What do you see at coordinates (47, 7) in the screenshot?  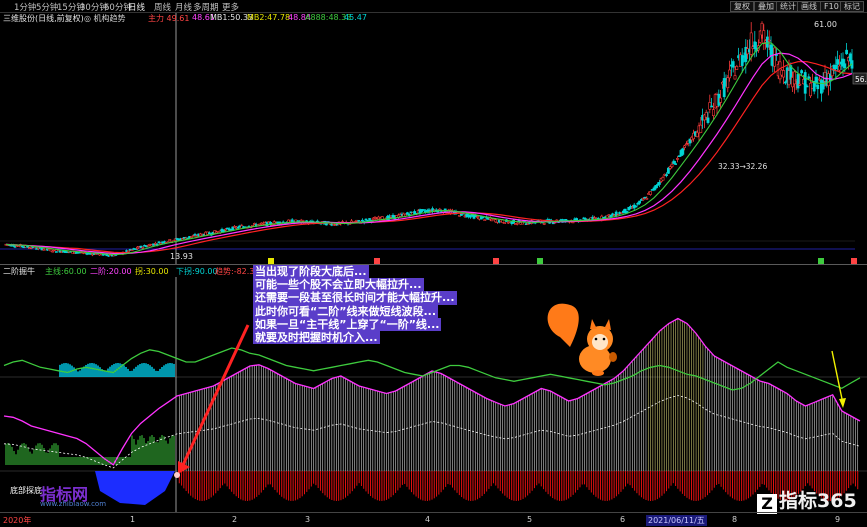 I see `timeframe-tab-1: 5分钟` at bounding box center [47, 7].